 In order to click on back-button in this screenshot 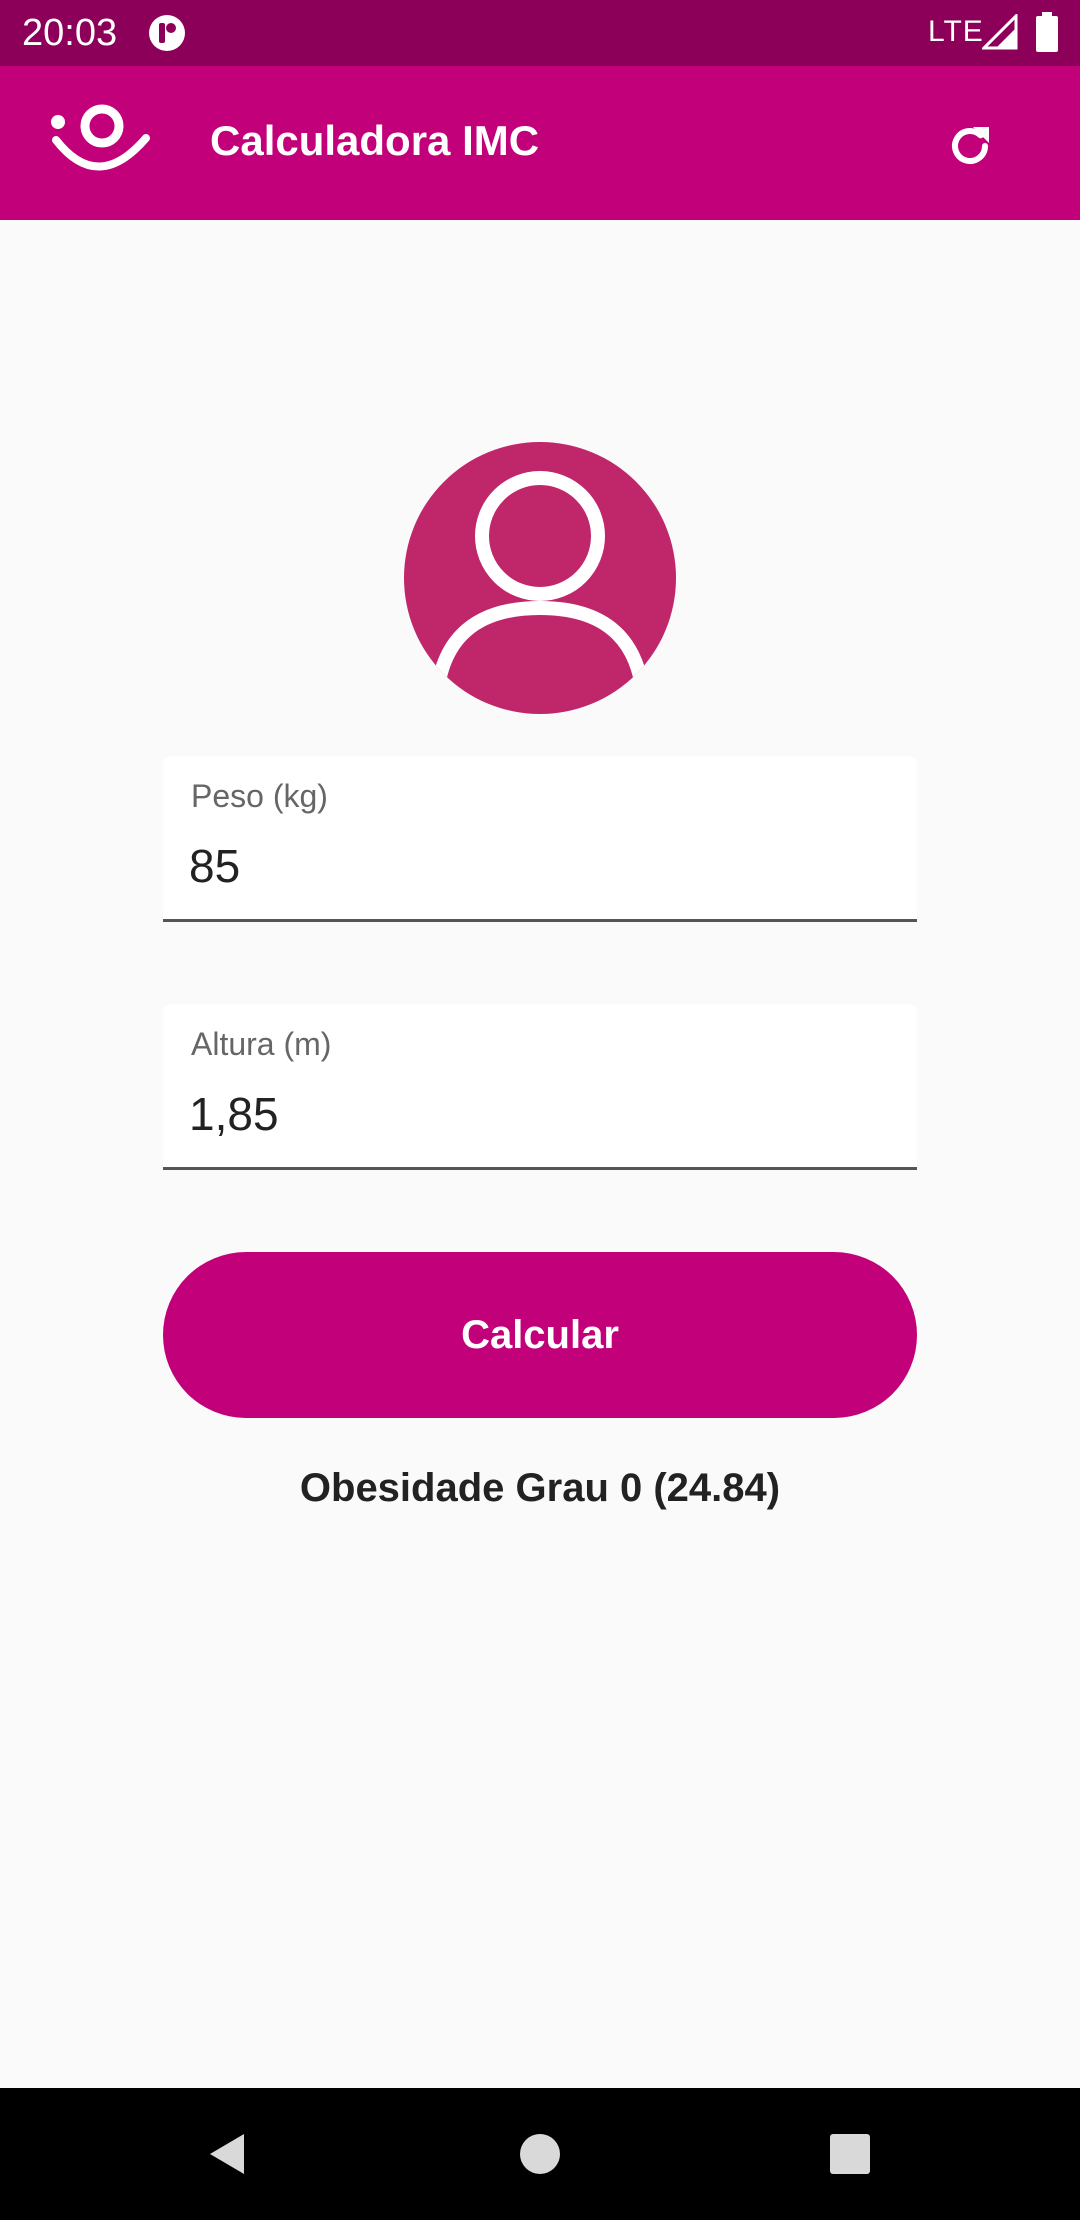, I will do `click(228, 2154)`.